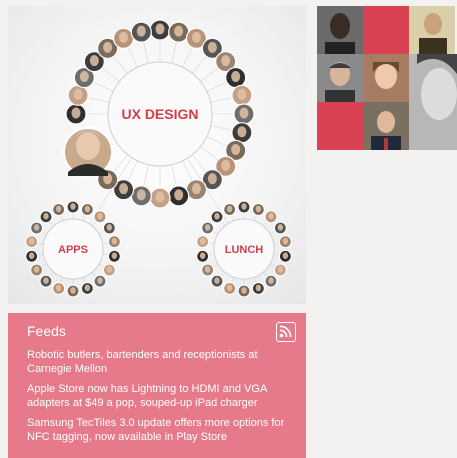 The image size is (457, 458). Describe the element at coordinates (244, 250) in the screenshot. I see `hub-label-lunch: LUNCH` at that location.